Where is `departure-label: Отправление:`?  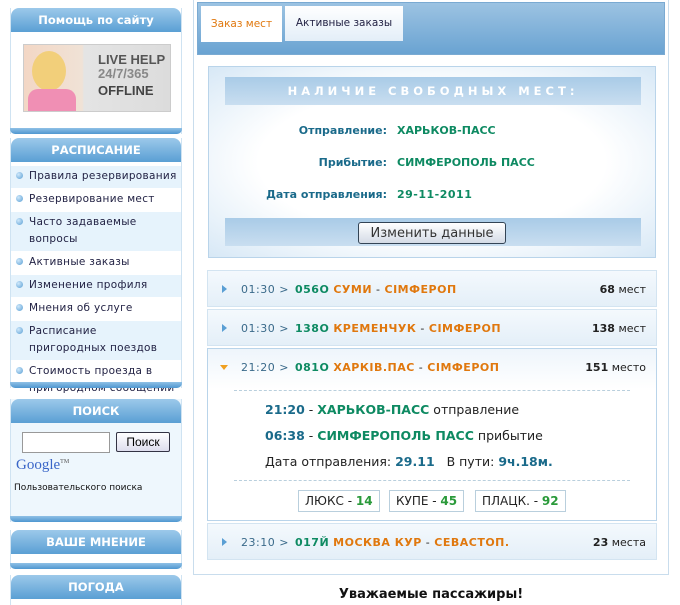
departure-label: Отправление: is located at coordinates (342, 130).